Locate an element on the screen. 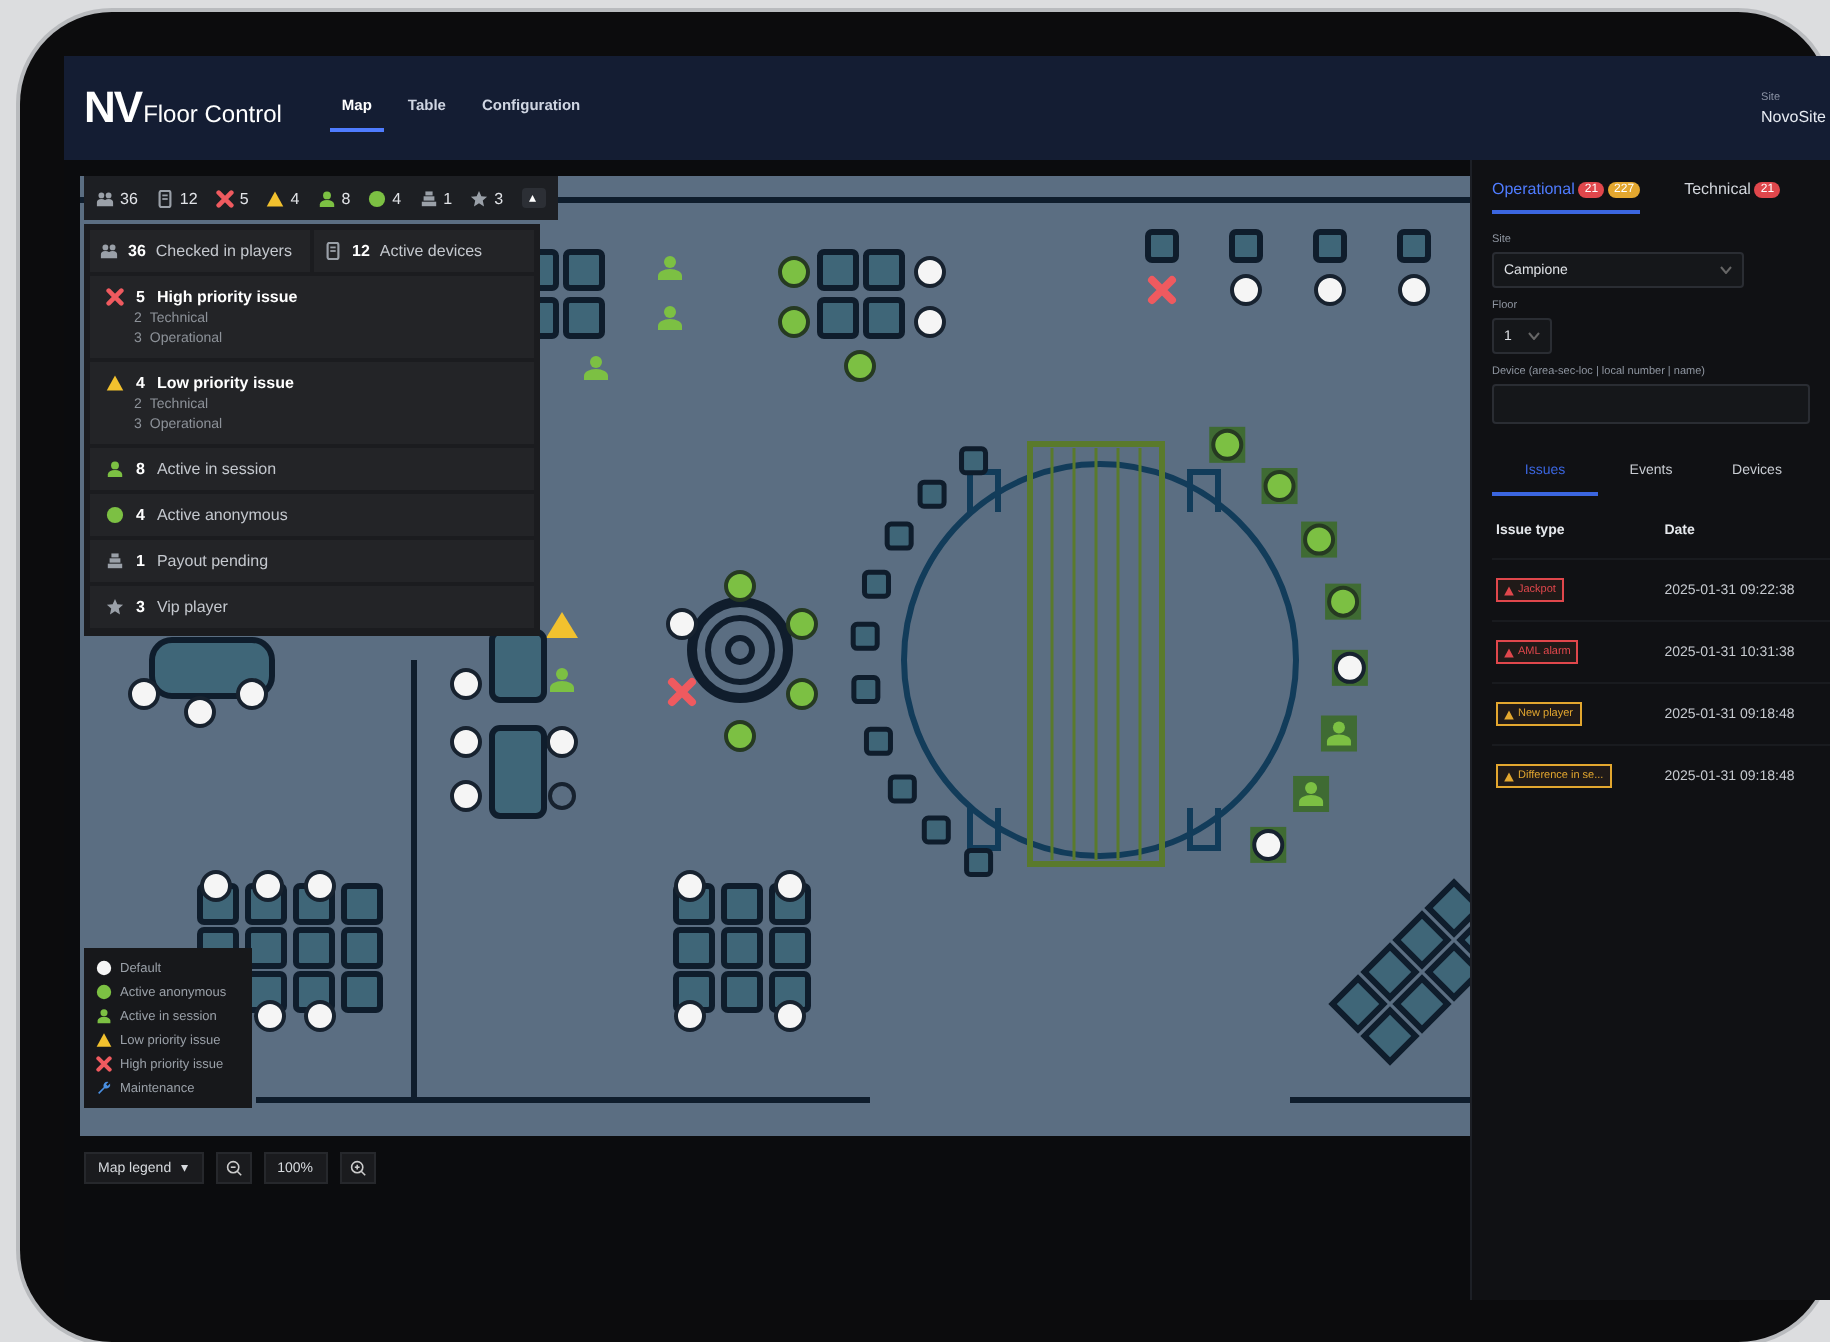  count: 5 is located at coordinates (244, 198).